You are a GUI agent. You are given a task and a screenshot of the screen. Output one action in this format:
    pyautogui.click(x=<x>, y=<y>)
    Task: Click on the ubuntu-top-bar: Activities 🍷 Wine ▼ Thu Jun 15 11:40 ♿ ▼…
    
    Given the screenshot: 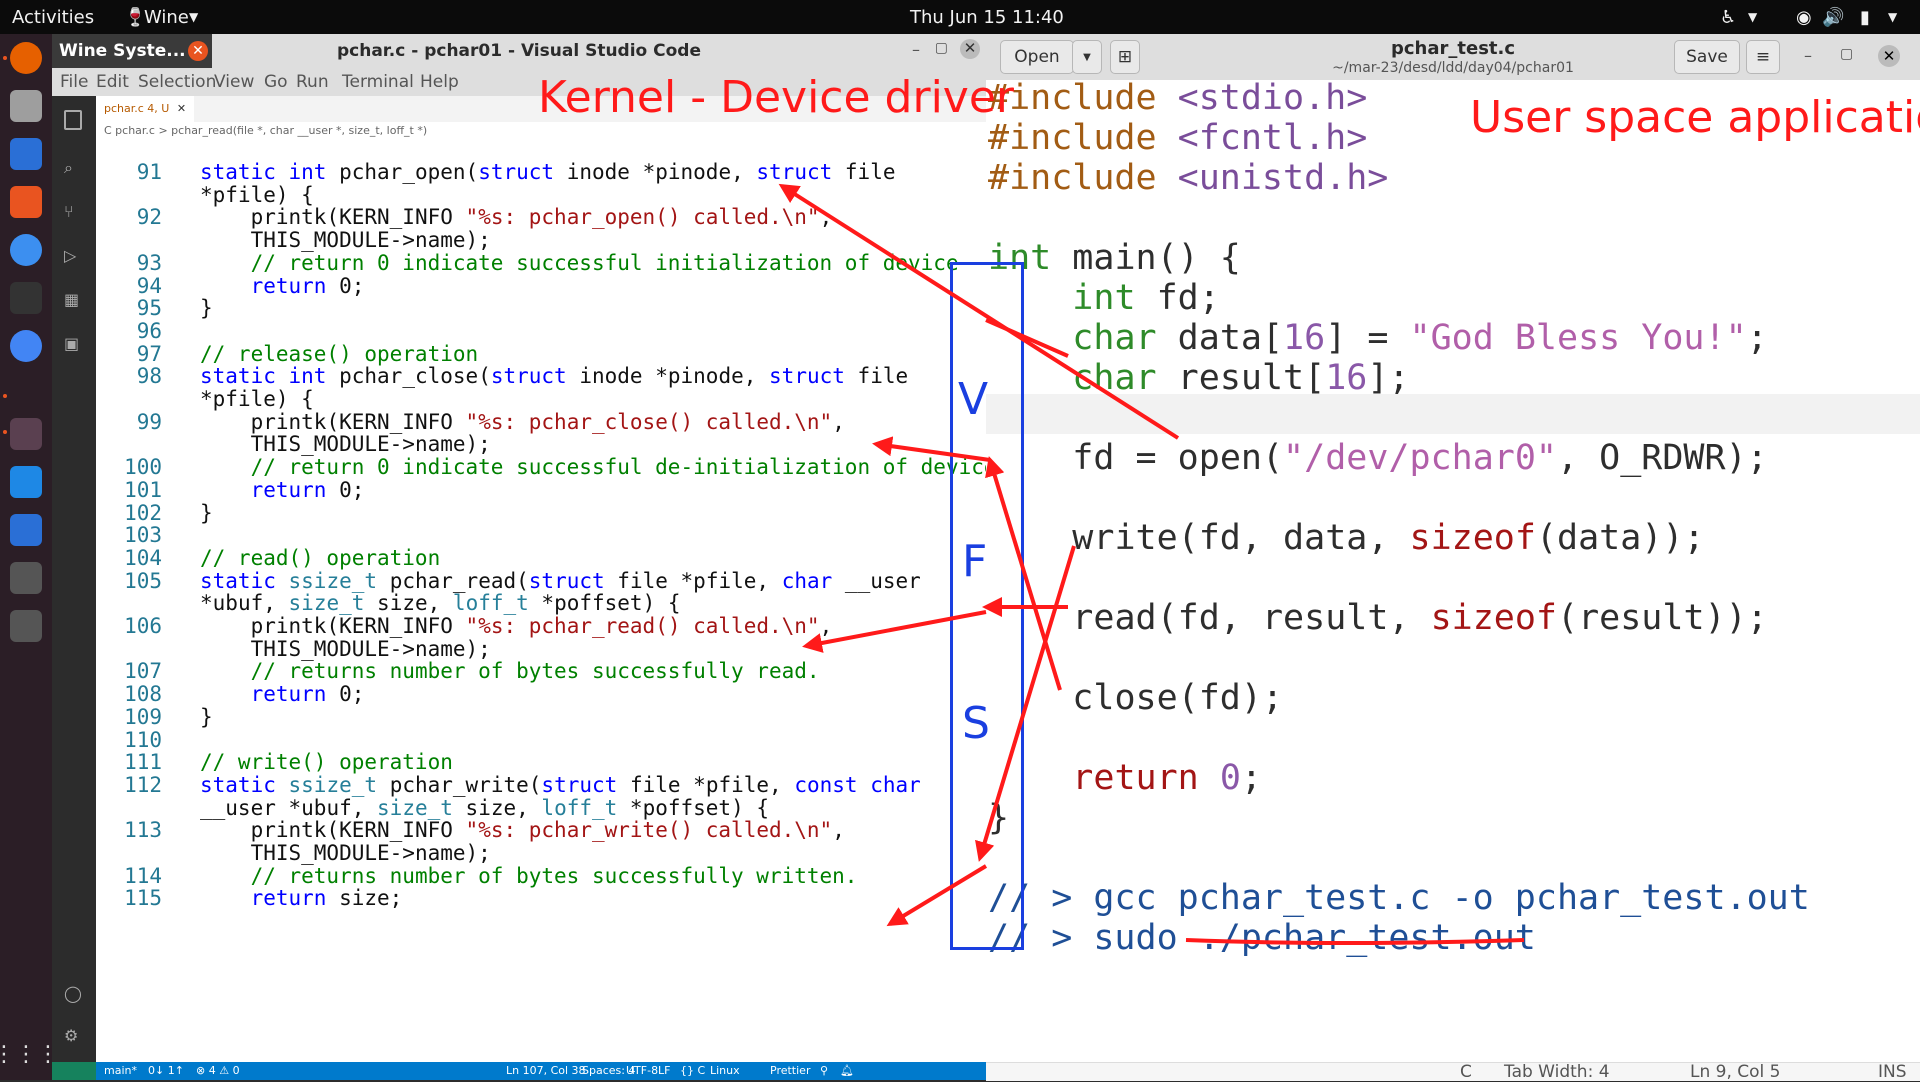 What is the action you would take?
    pyautogui.click(x=960, y=17)
    